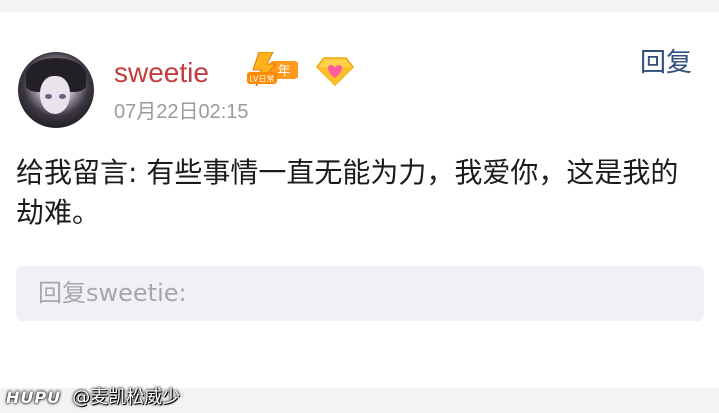 The width and height of the screenshot is (719, 413). Describe the element at coordinates (666, 63) in the screenshot. I see `reply-button: 回复` at that location.